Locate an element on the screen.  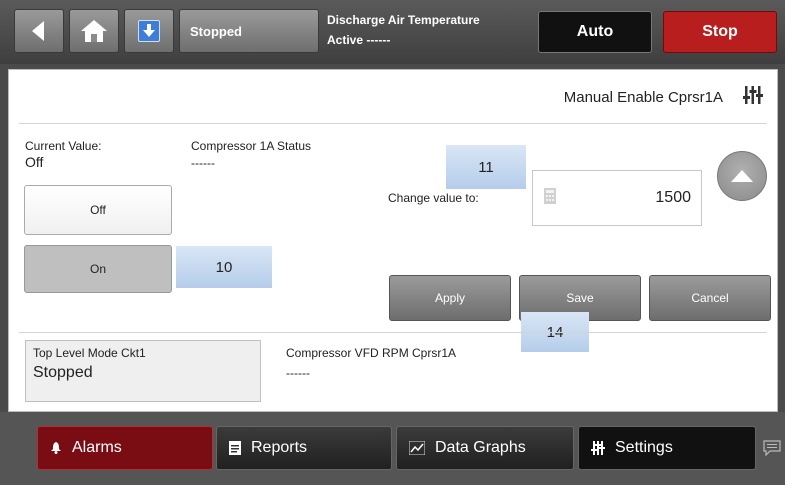
bell-icon is located at coordinates (56, 448).